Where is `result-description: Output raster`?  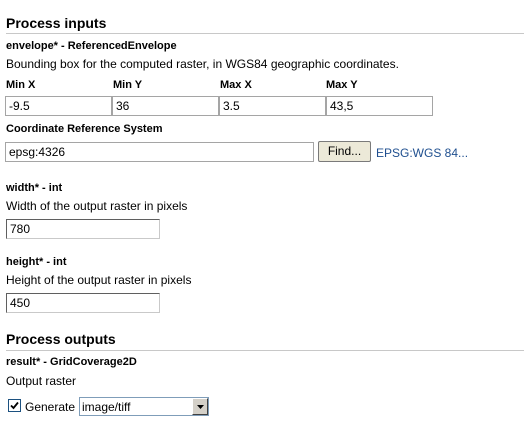 result-description: Output raster is located at coordinates (41, 381).